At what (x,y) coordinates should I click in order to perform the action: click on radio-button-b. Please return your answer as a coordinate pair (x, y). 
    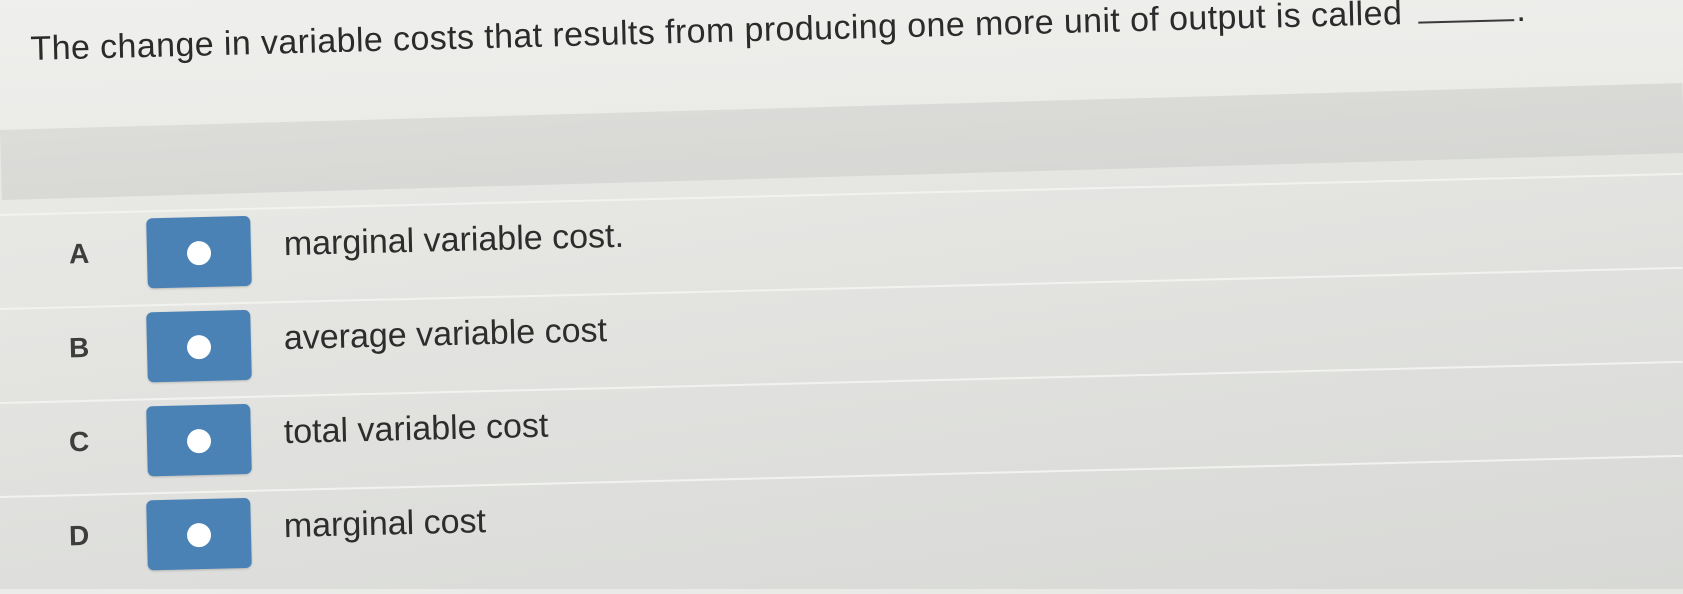
    Looking at the image, I should click on (199, 346).